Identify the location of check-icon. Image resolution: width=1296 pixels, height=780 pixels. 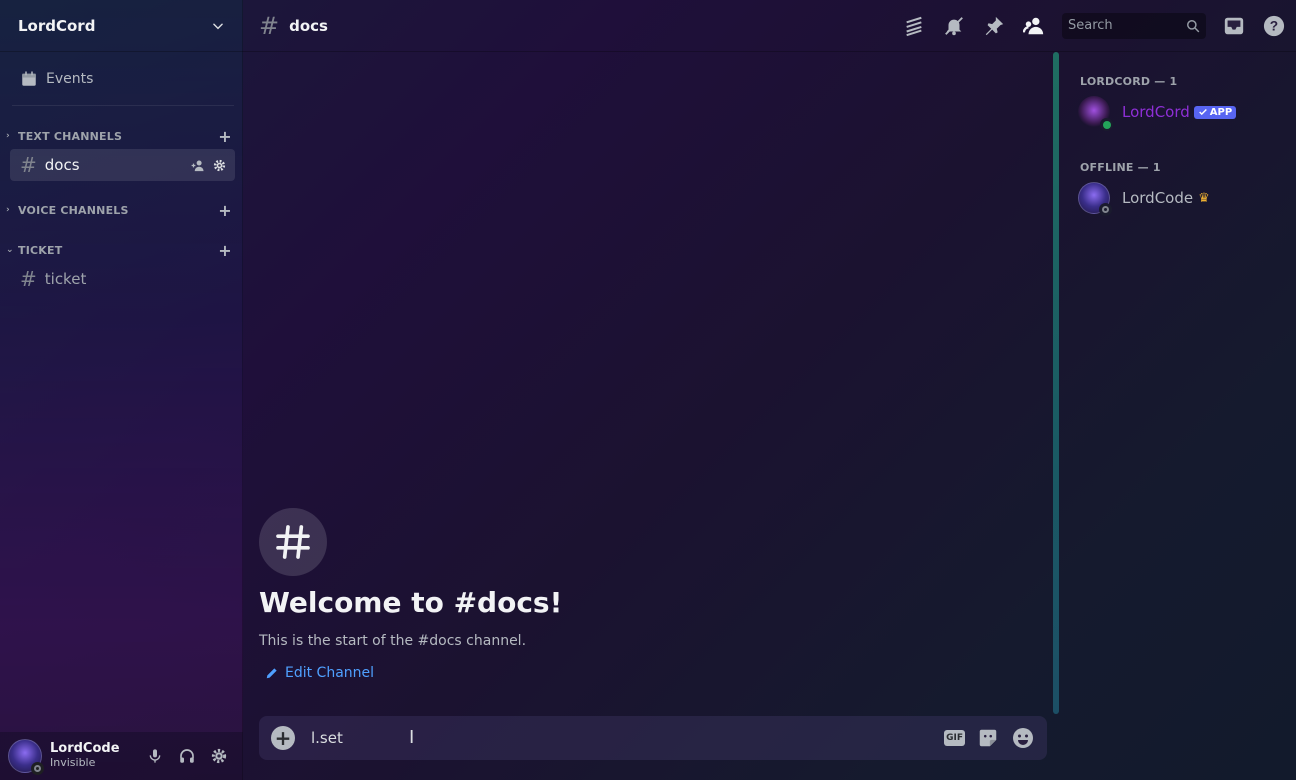
(1202, 112).